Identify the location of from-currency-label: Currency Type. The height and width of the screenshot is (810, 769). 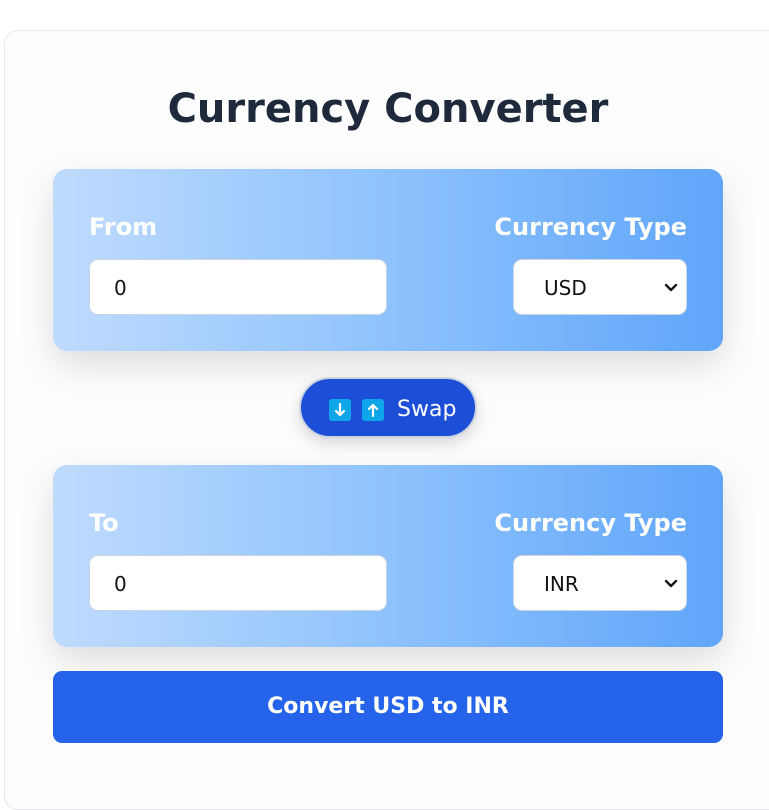
(590, 227).